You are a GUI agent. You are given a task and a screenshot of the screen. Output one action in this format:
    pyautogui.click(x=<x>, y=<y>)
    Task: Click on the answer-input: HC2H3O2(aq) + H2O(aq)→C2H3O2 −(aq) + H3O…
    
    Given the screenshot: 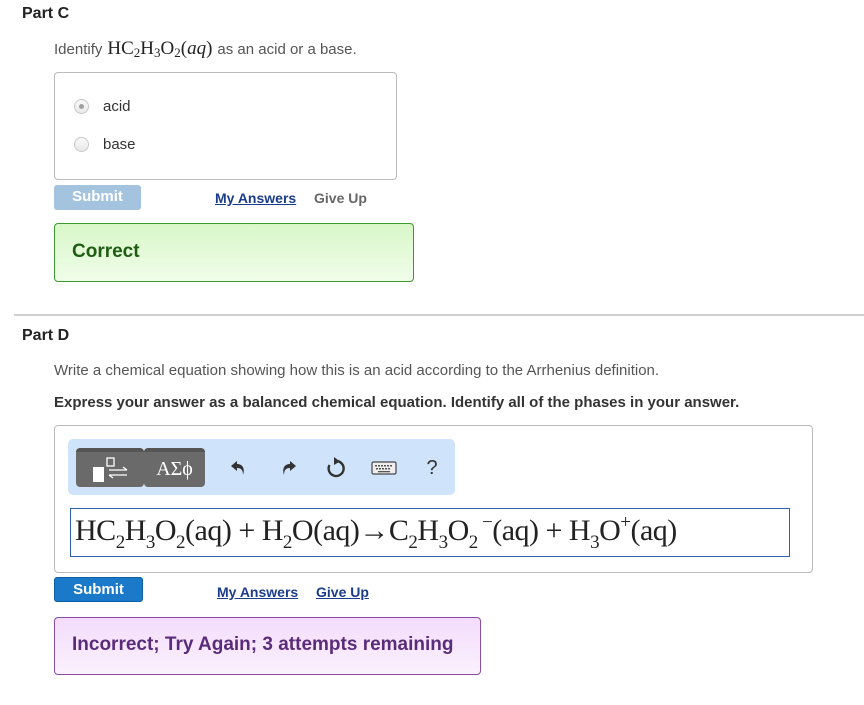 What is the action you would take?
    pyautogui.click(x=430, y=532)
    